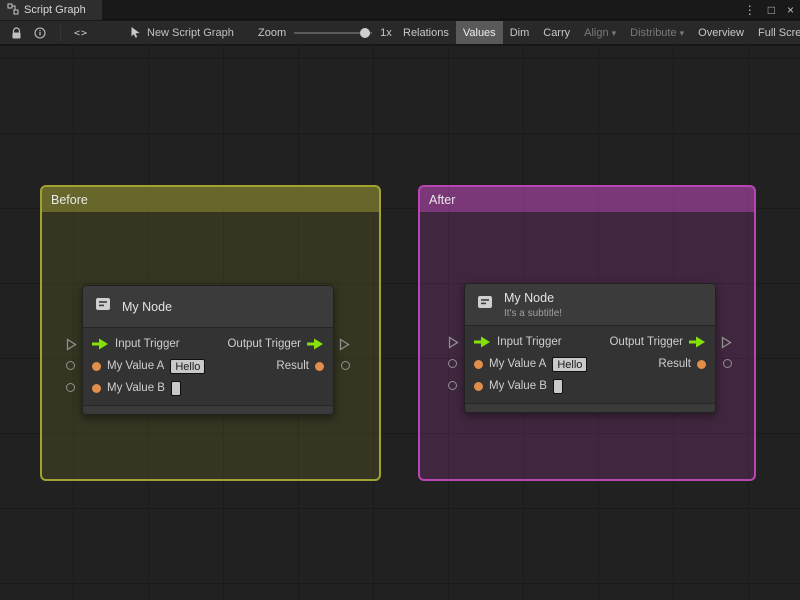 The image size is (800, 600). I want to click on align-label: Align, so click(596, 33).